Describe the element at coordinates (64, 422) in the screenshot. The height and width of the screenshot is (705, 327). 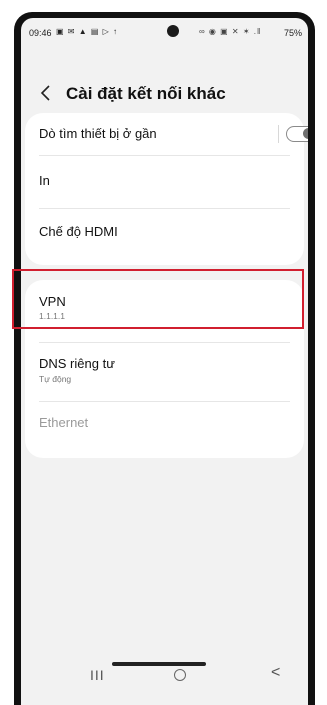
I see `ethernet-label: Ethernet` at that location.